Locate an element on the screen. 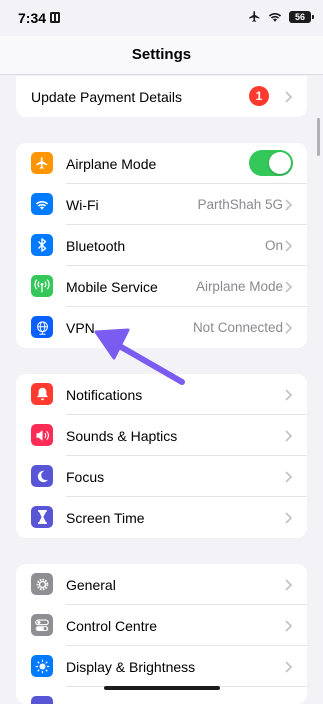 Image resolution: width=323 pixels, height=704 pixels. hourglass-icon is located at coordinates (42, 517).